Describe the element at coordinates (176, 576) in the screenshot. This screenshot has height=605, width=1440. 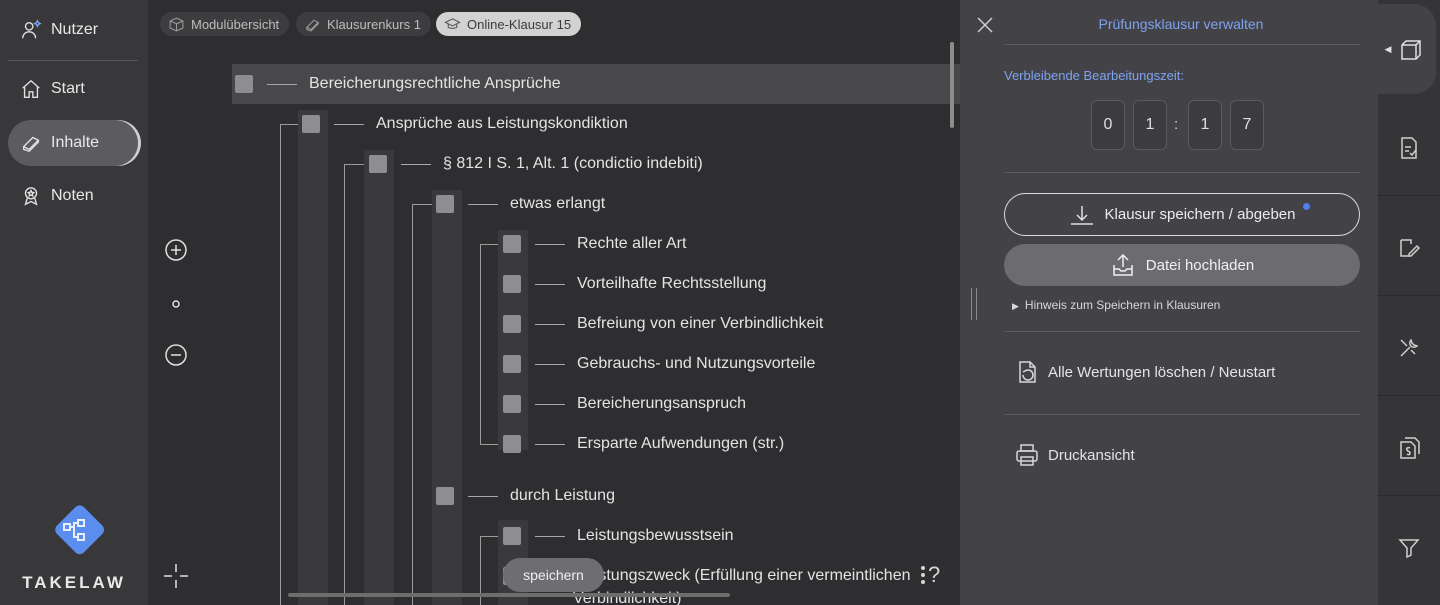
I see `crosshair-icon` at that location.